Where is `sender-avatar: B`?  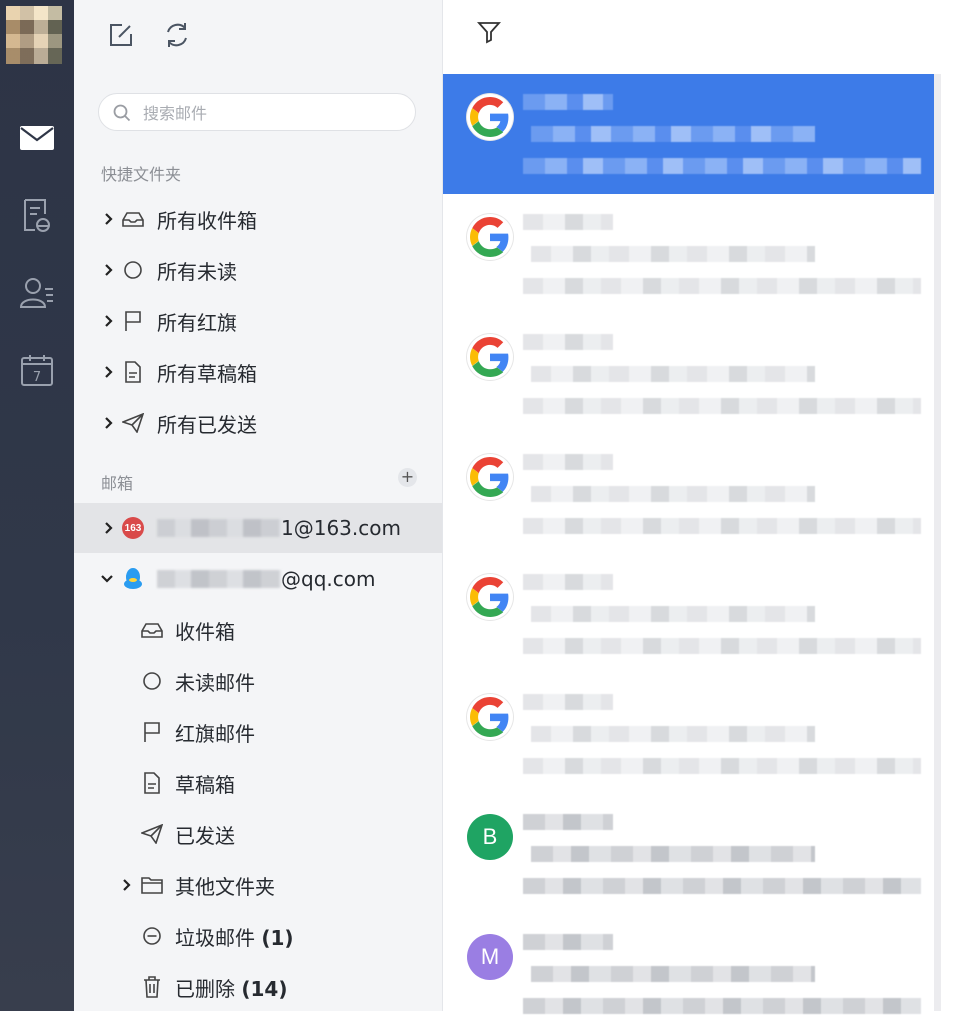
sender-avatar: B is located at coordinates (490, 837).